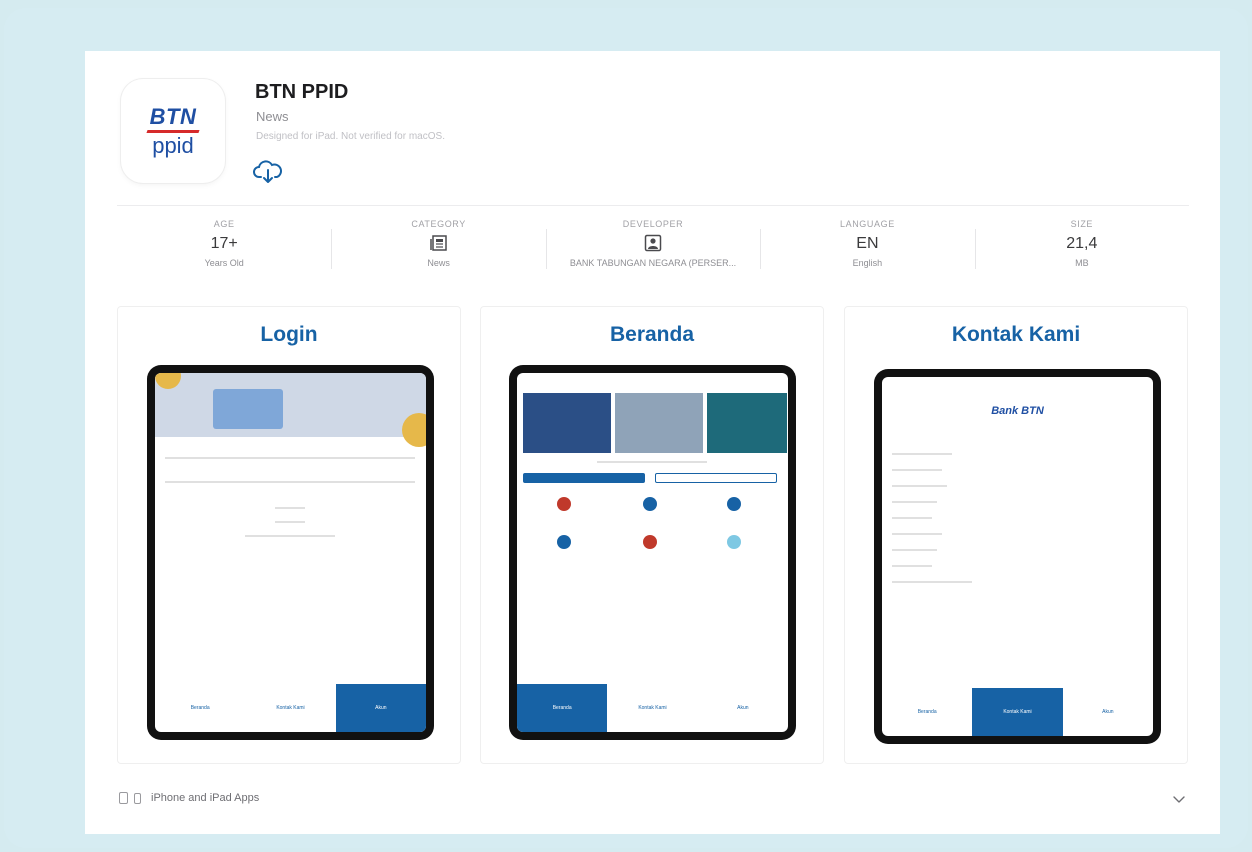 The height and width of the screenshot is (852, 1252). Describe the element at coordinates (438, 224) in the screenshot. I see `info-label: CATEGORY` at that location.